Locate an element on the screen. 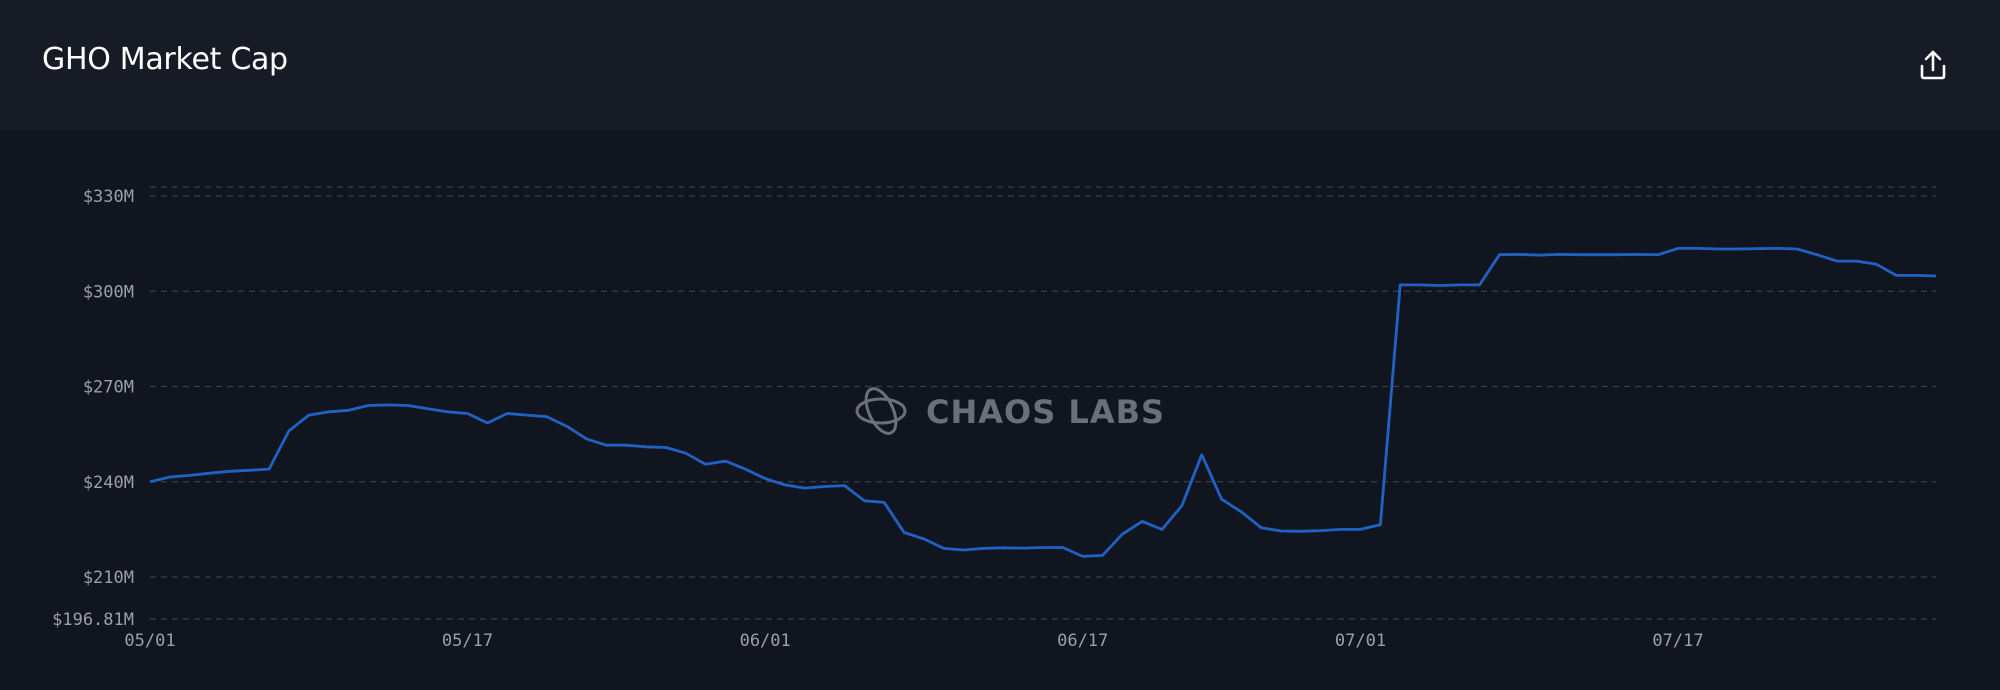  chaos-labs-logo-icon is located at coordinates (881, 411).